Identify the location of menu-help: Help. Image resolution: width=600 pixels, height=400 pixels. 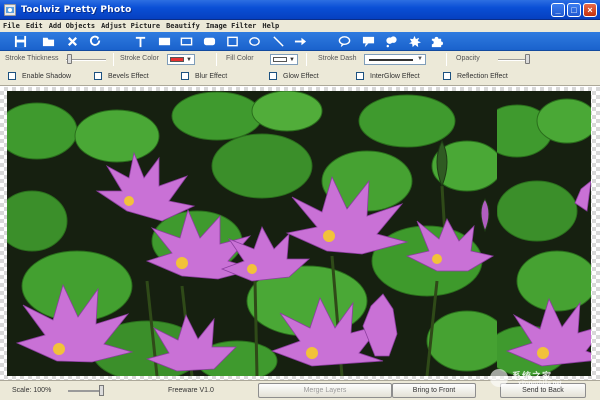
(270, 26).